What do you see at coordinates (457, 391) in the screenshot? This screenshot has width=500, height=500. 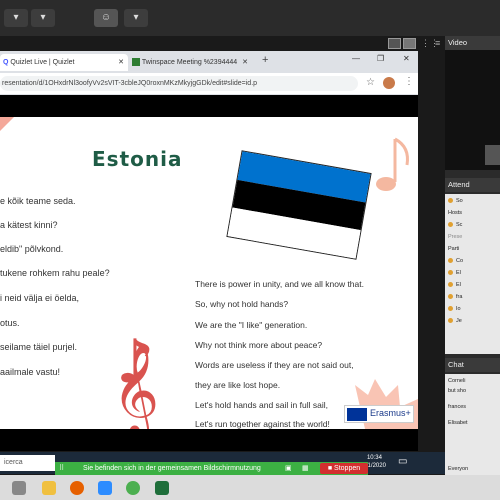 I see `chat-message: but sho` at bounding box center [457, 391].